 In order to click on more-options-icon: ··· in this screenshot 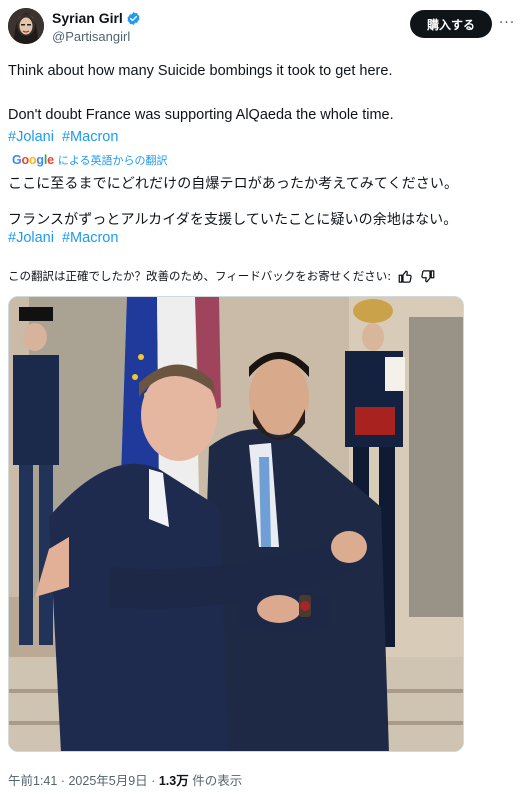, I will do `click(507, 23)`.